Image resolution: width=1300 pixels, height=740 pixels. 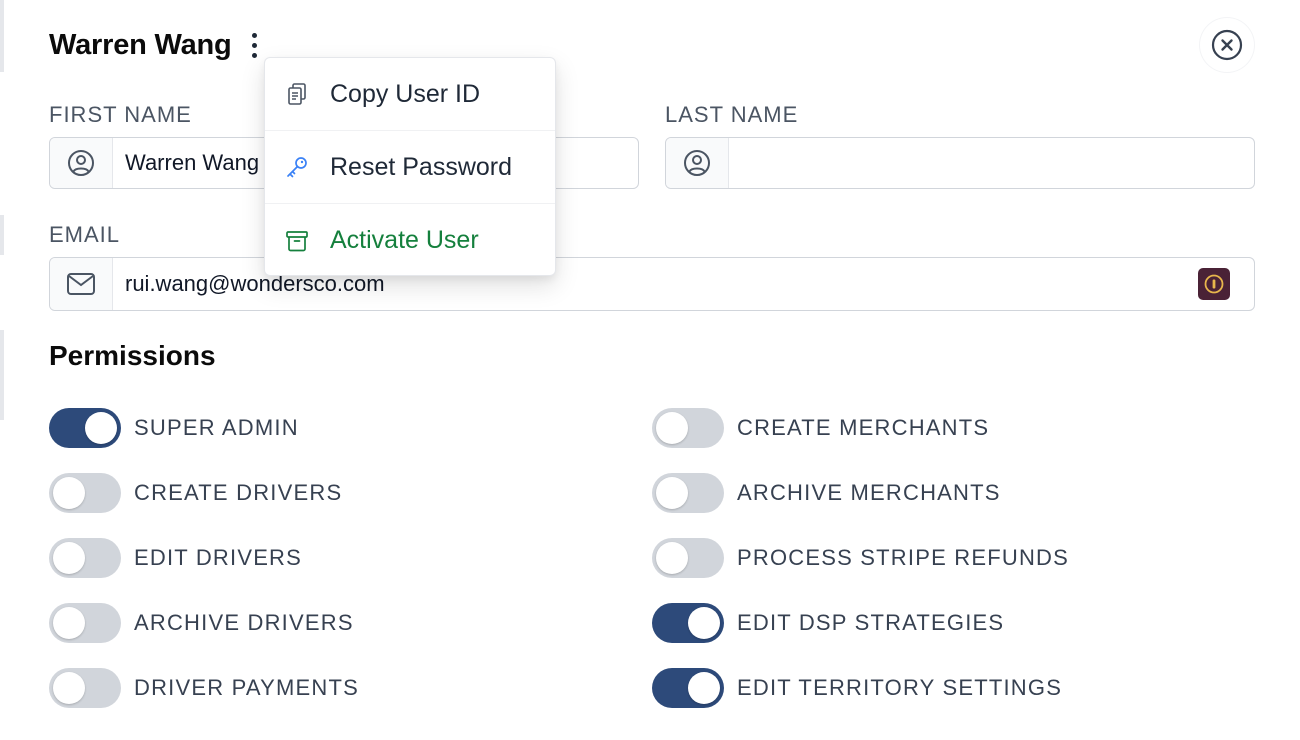 I want to click on close-icon, so click(x=1227, y=45).